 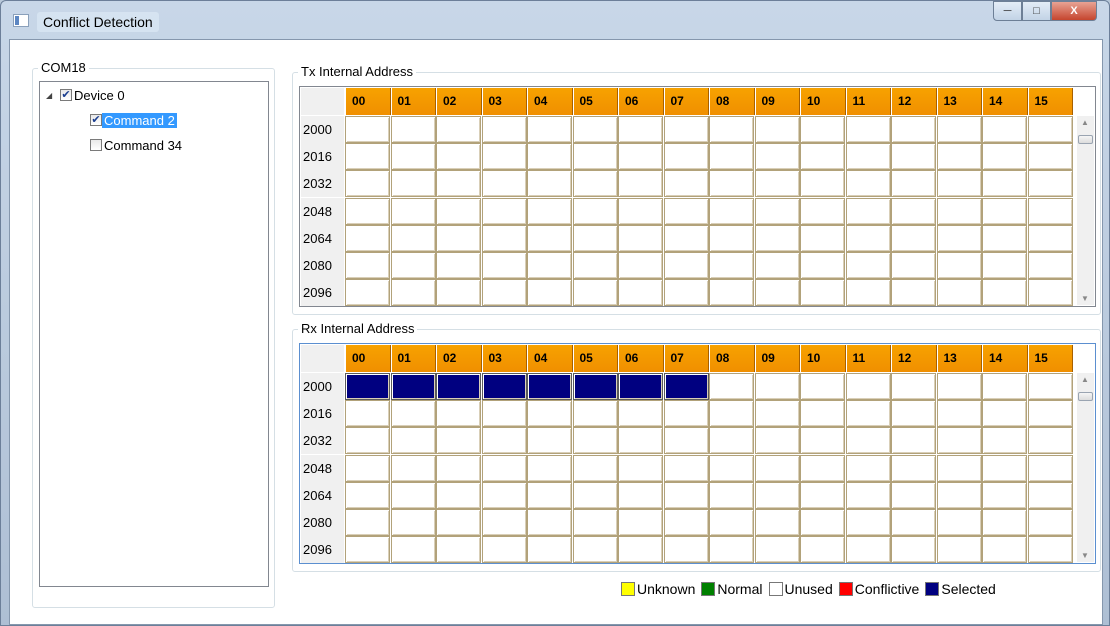 What do you see at coordinates (86, 95) in the screenshot?
I see `tree-item: ◢ ✔ Device 0` at bounding box center [86, 95].